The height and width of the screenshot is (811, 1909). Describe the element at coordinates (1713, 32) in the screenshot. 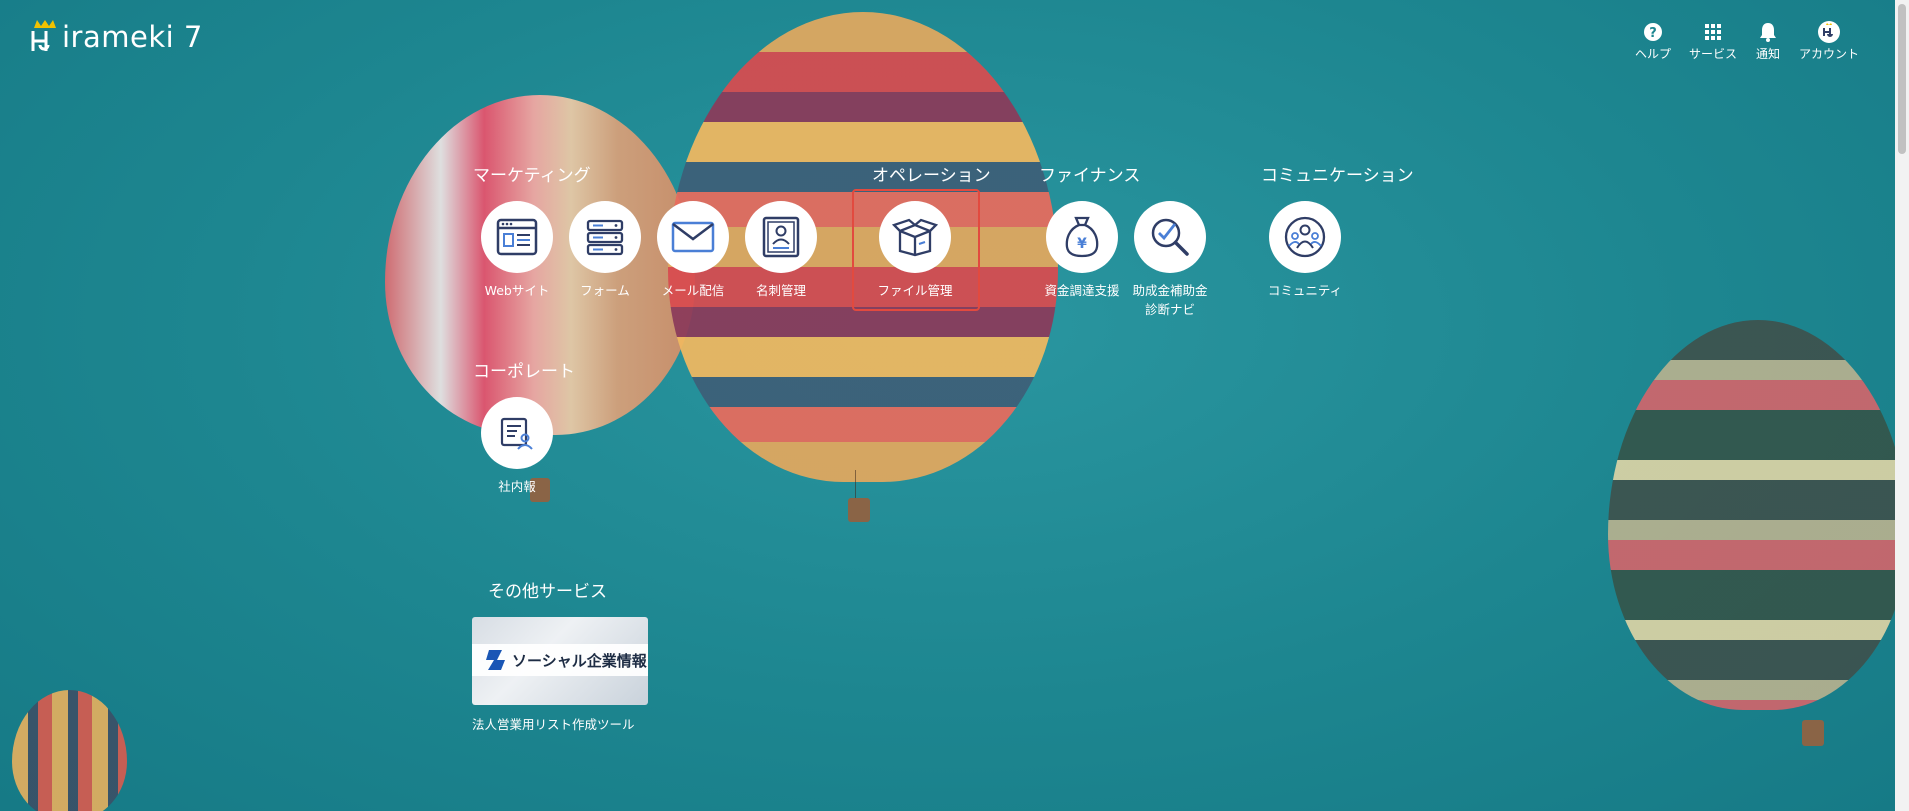

I see `grid-icon` at that location.